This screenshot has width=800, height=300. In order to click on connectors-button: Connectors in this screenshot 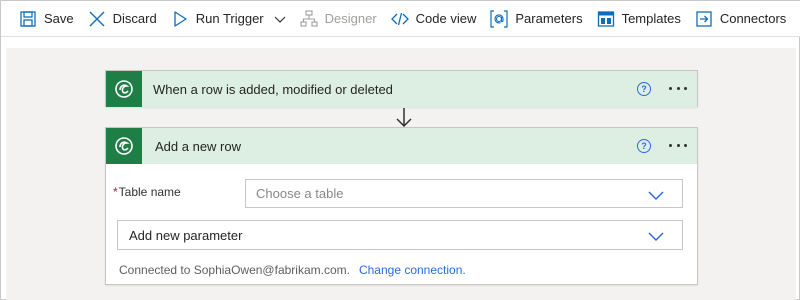, I will do `click(740, 19)`.